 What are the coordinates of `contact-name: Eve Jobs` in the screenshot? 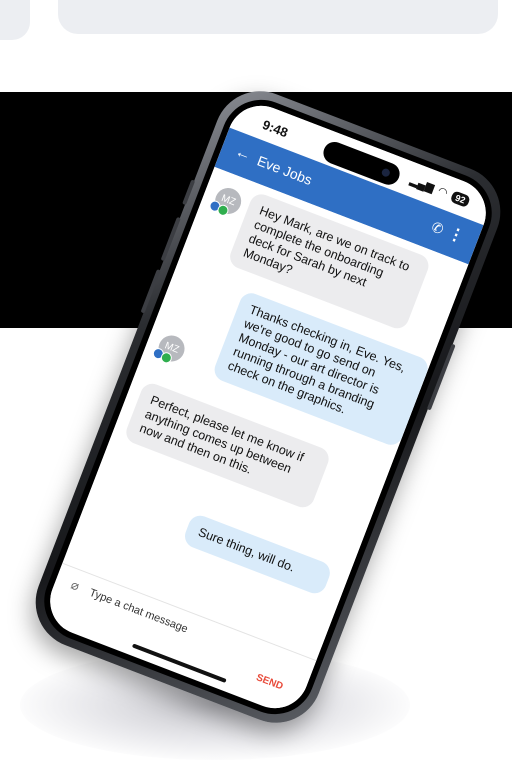 It's located at (284, 170).